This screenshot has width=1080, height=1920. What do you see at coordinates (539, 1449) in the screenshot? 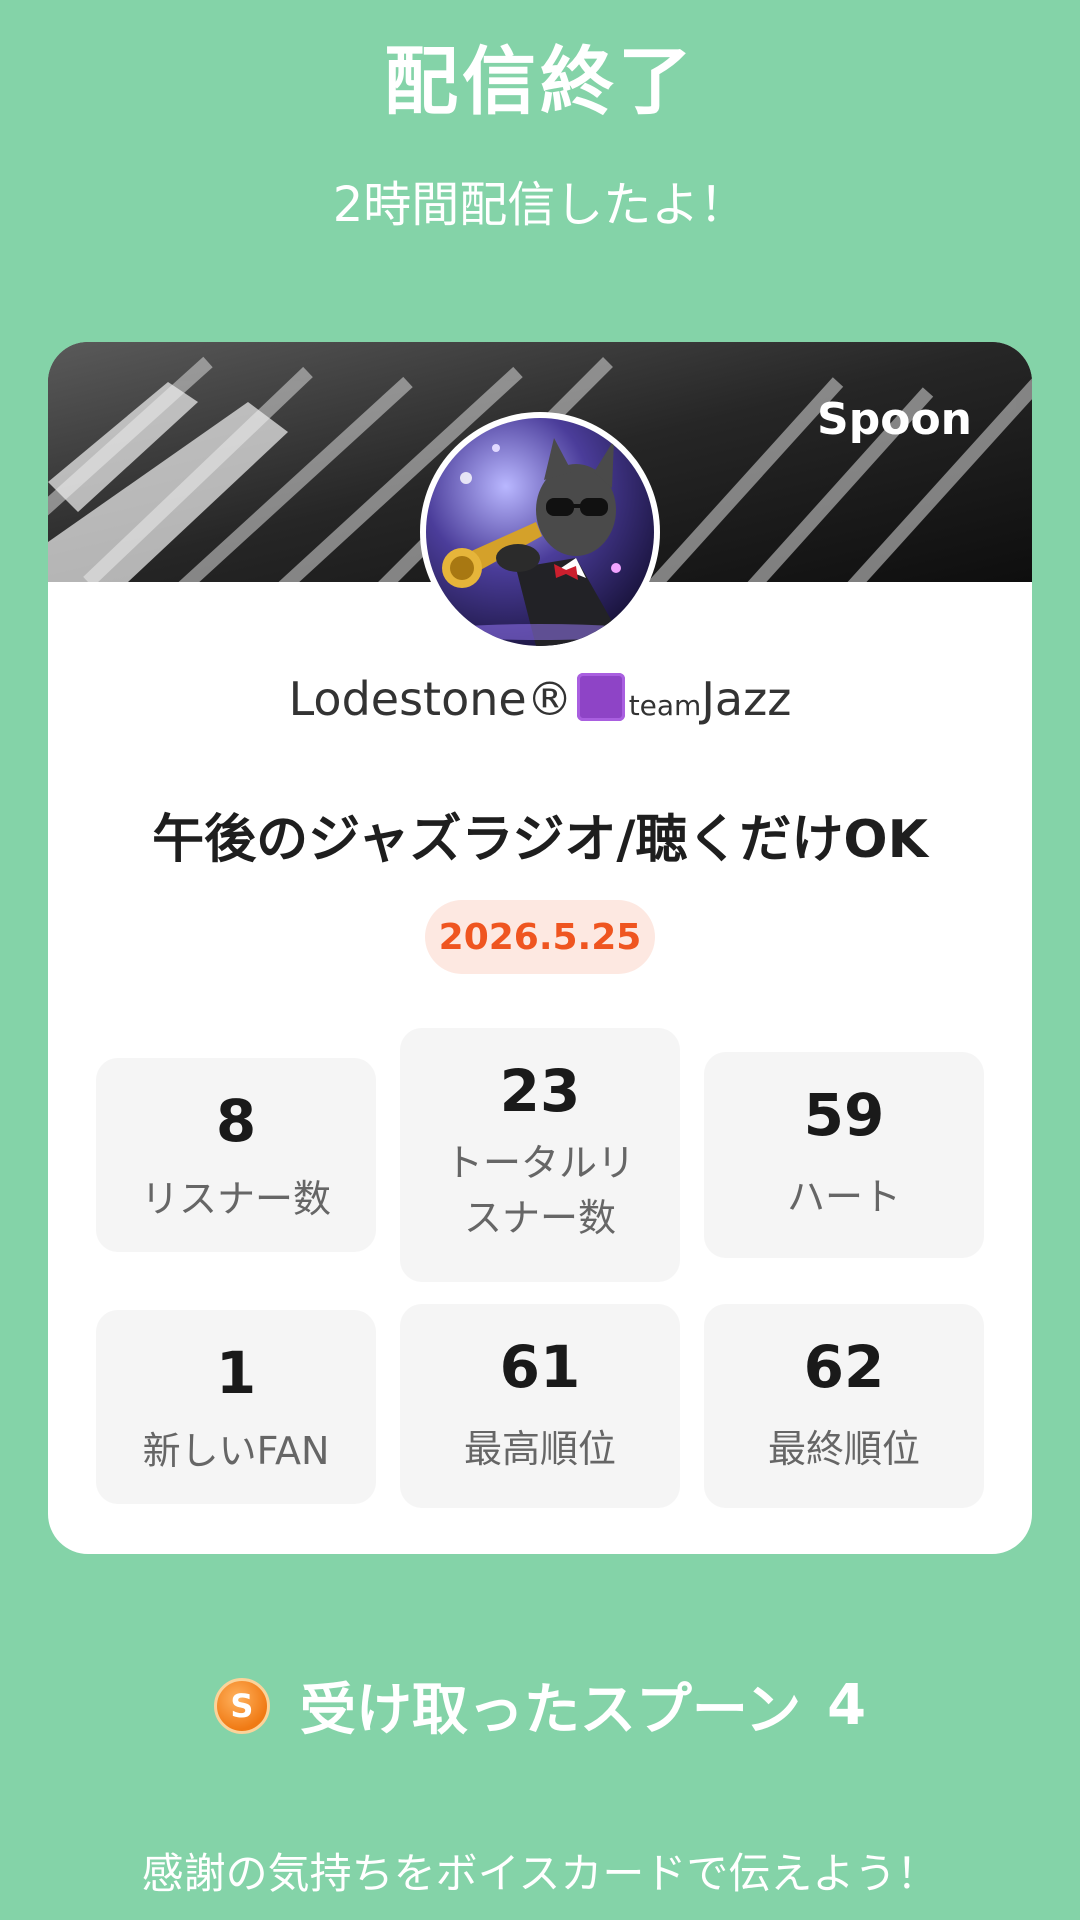
I see `stat-label: 最高順位` at bounding box center [539, 1449].